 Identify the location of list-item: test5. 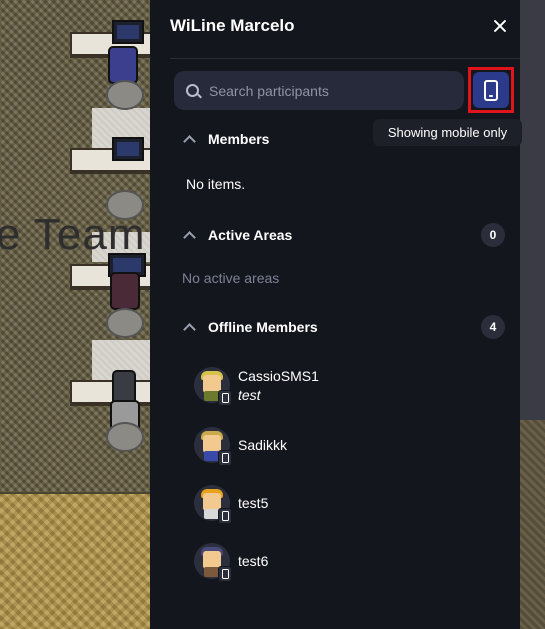
(231, 504).